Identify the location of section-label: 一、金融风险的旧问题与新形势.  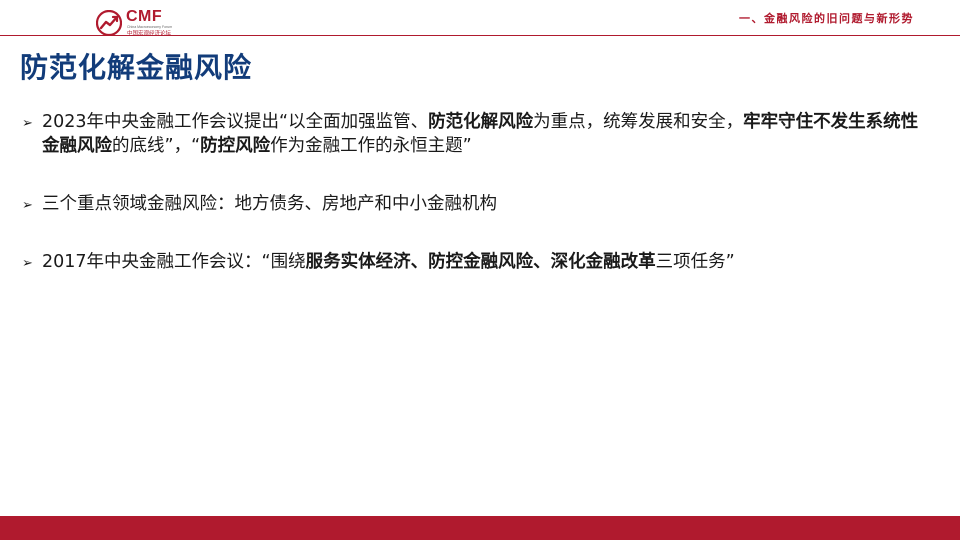
(826, 18).